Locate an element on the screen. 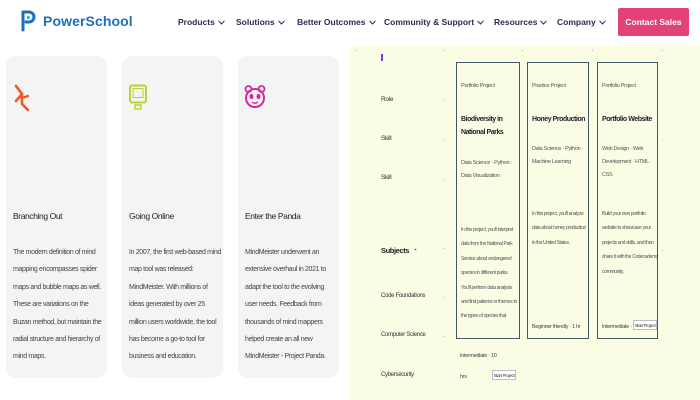 The image size is (700, 400). nav-label: Community & Support is located at coordinates (429, 22).